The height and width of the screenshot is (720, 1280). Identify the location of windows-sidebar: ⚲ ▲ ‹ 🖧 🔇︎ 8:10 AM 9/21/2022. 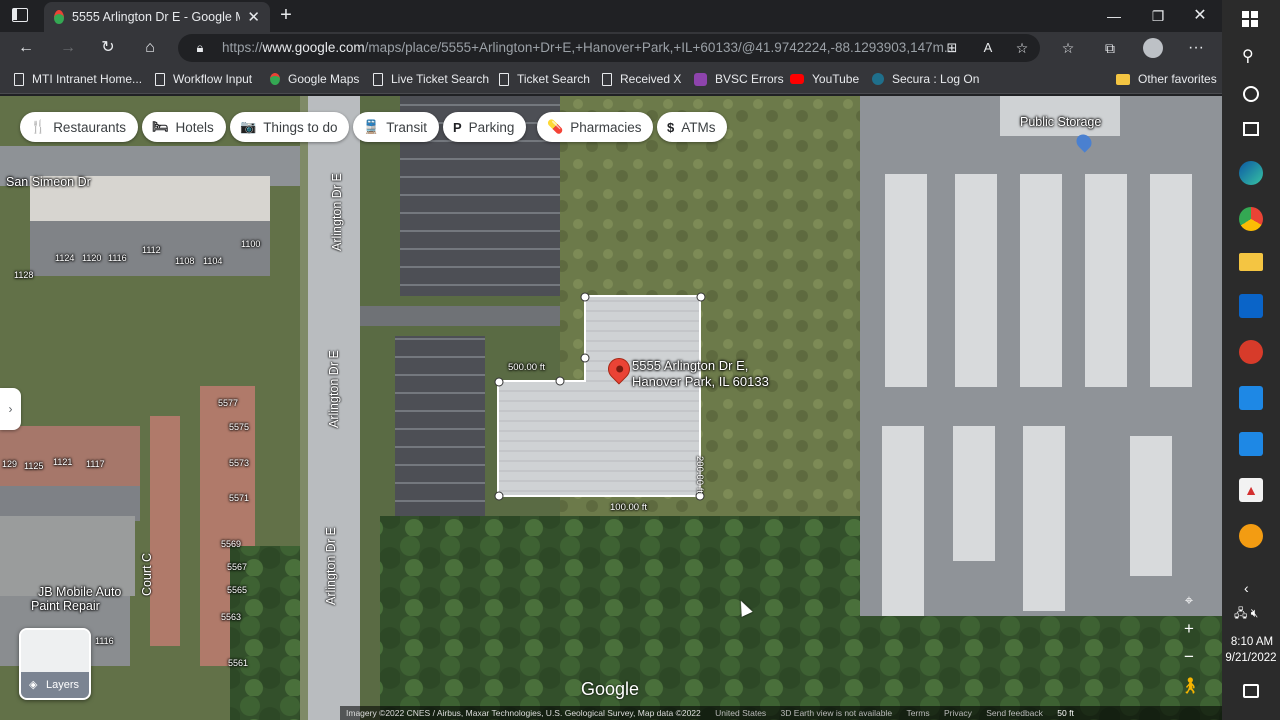
(1251, 360).